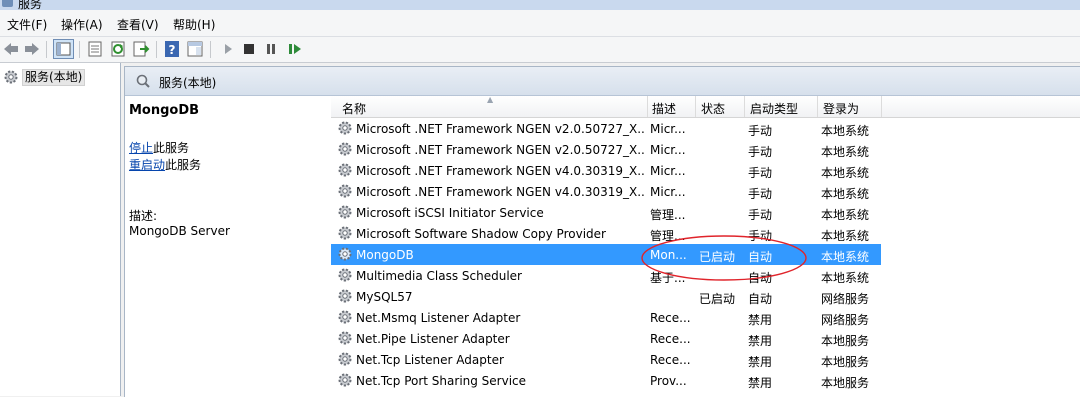  What do you see at coordinates (82, 24) in the screenshot?
I see `menu-action: 操作(A)` at bounding box center [82, 24].